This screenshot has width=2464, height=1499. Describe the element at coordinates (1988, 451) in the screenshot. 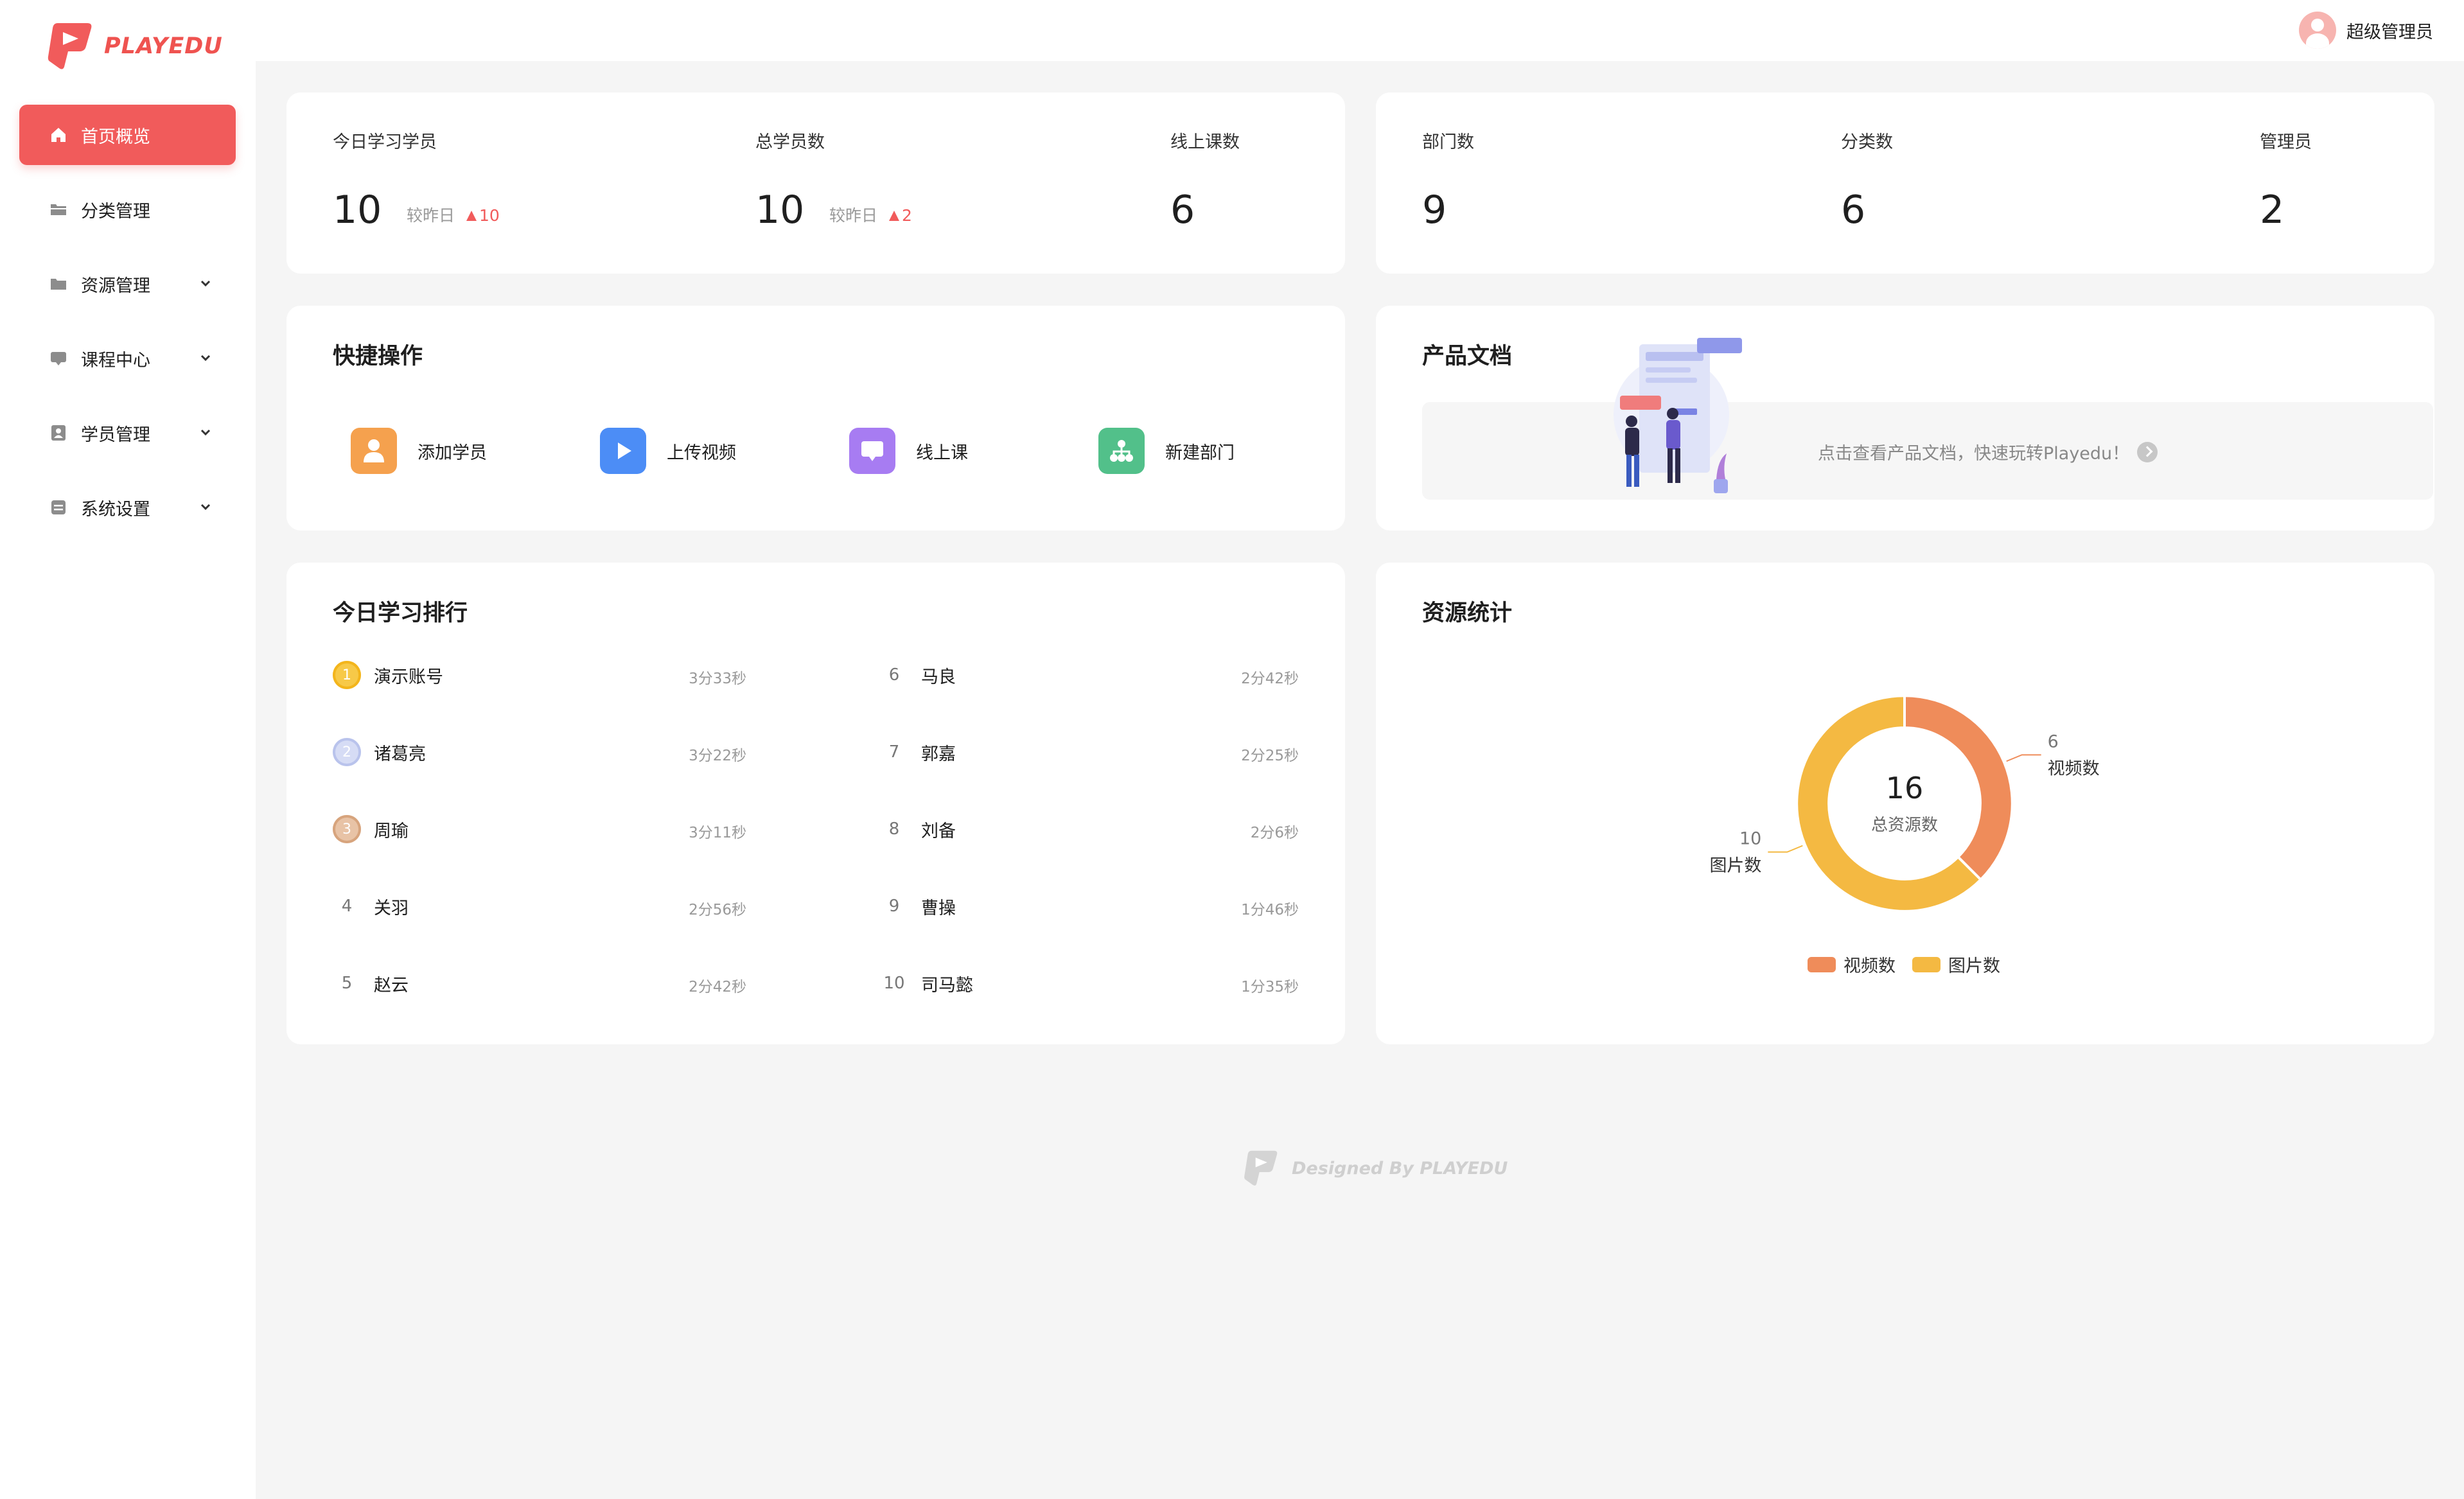

I see `product-doc-link-text: 点击查看产品文档，快速玩转Playedu！` at that location.